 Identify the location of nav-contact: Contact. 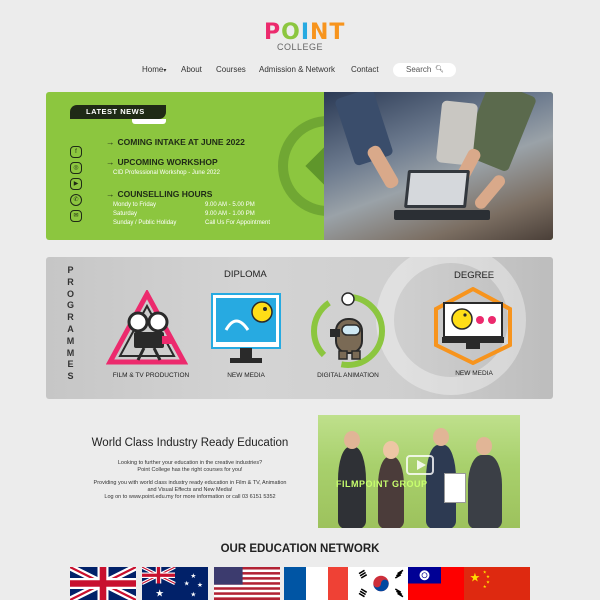
(365, 70).